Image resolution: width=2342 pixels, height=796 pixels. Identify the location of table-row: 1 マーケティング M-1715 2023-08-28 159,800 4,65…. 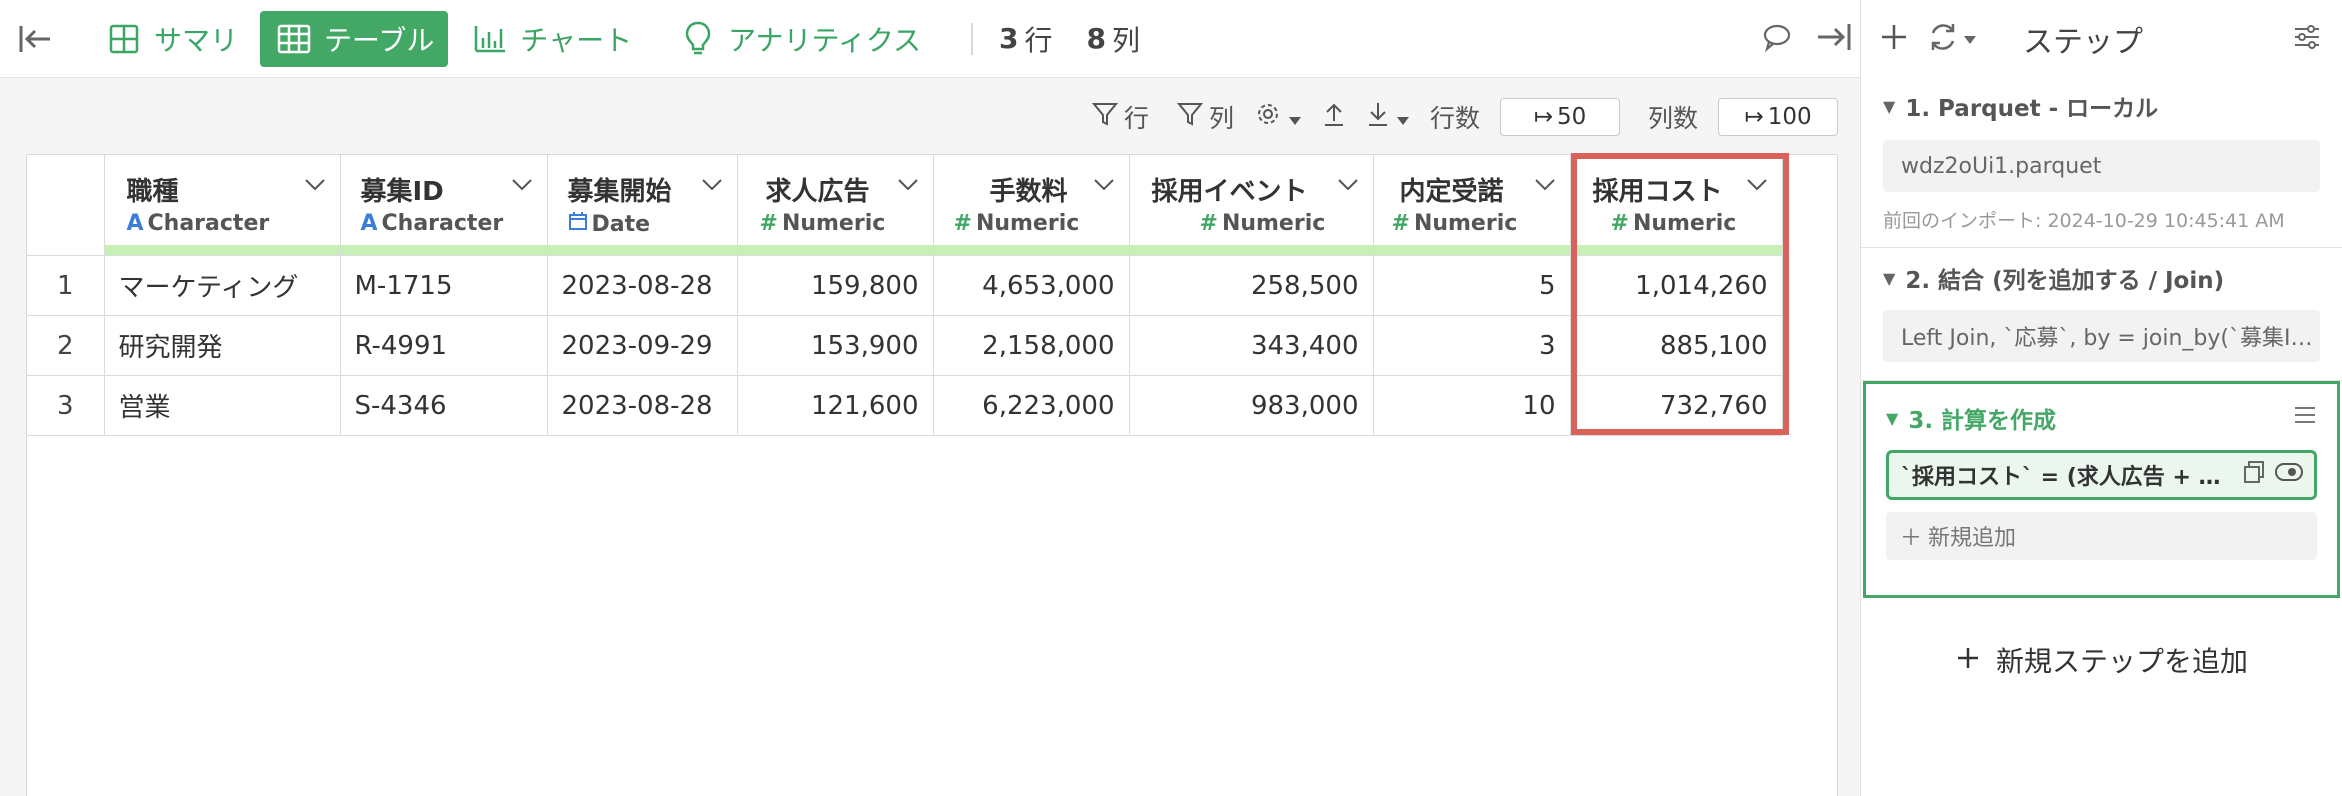
(905, 285).